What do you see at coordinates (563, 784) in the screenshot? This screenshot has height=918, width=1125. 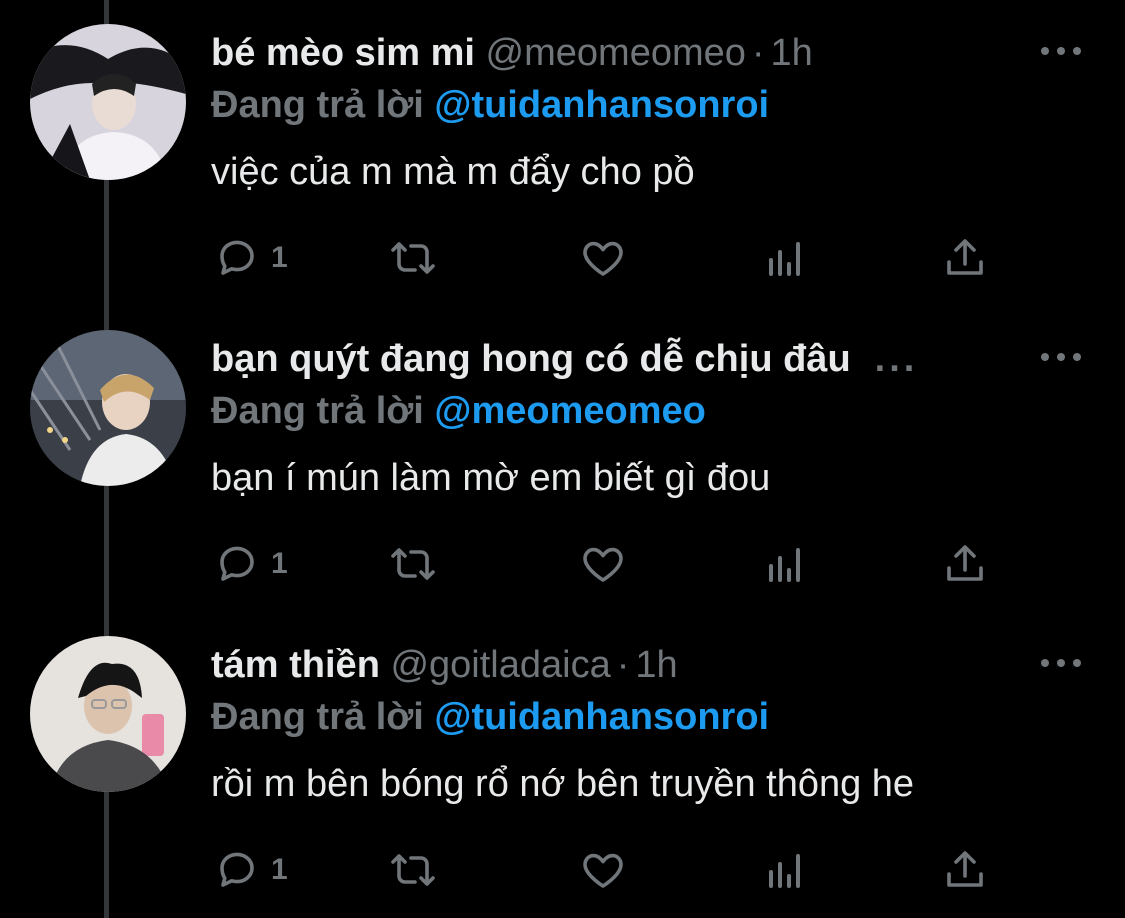 I see `tweet-text: rồi m bên bóng rổ nớ bên truyền thông he` at bounding box center [563, 784].